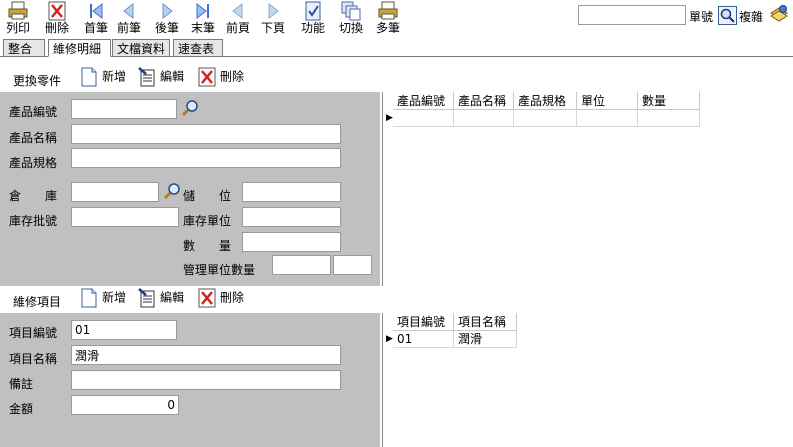 The image size is (793, 447). What do you see at coordinates (96, 11) in the screenshot?
I see `first-record-icon` at bounding box center [96, 11].